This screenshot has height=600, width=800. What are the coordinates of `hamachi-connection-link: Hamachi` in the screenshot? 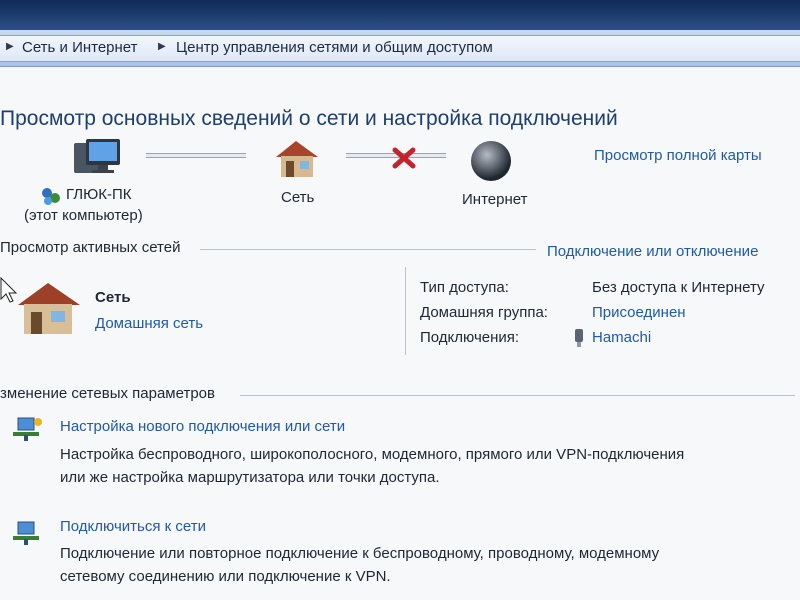 It's located at (621, 337).